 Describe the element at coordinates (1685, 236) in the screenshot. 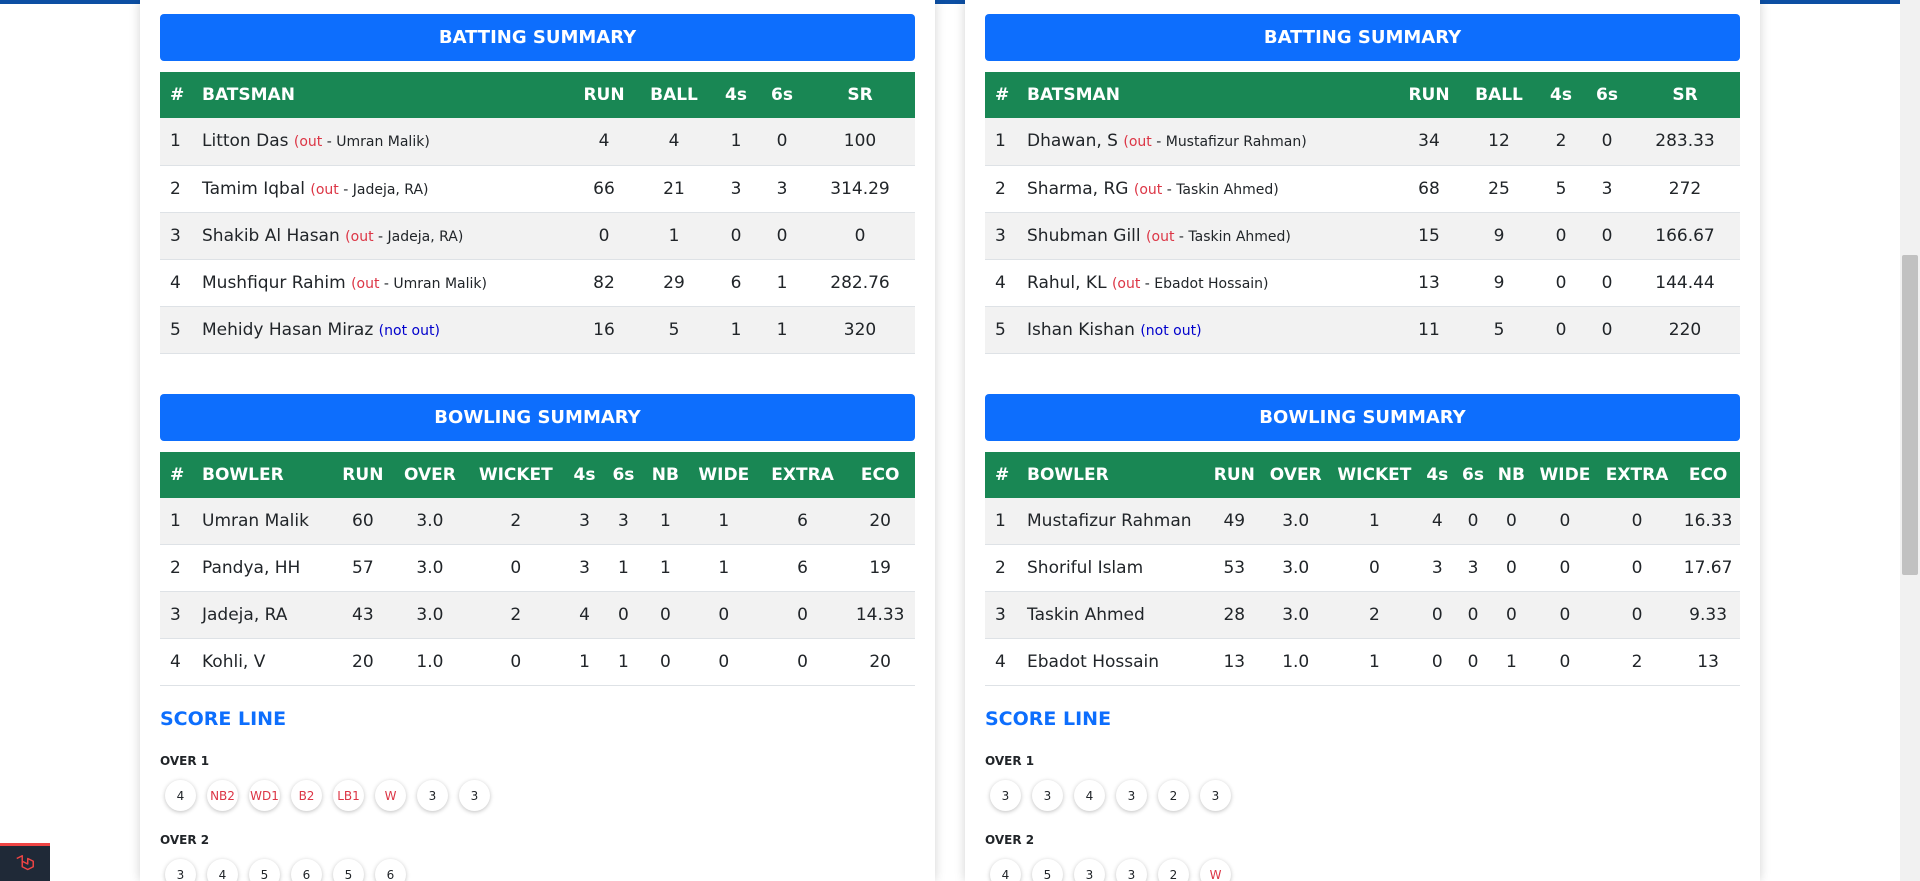

I see `batting-sr-cell: 166.67` at that location.